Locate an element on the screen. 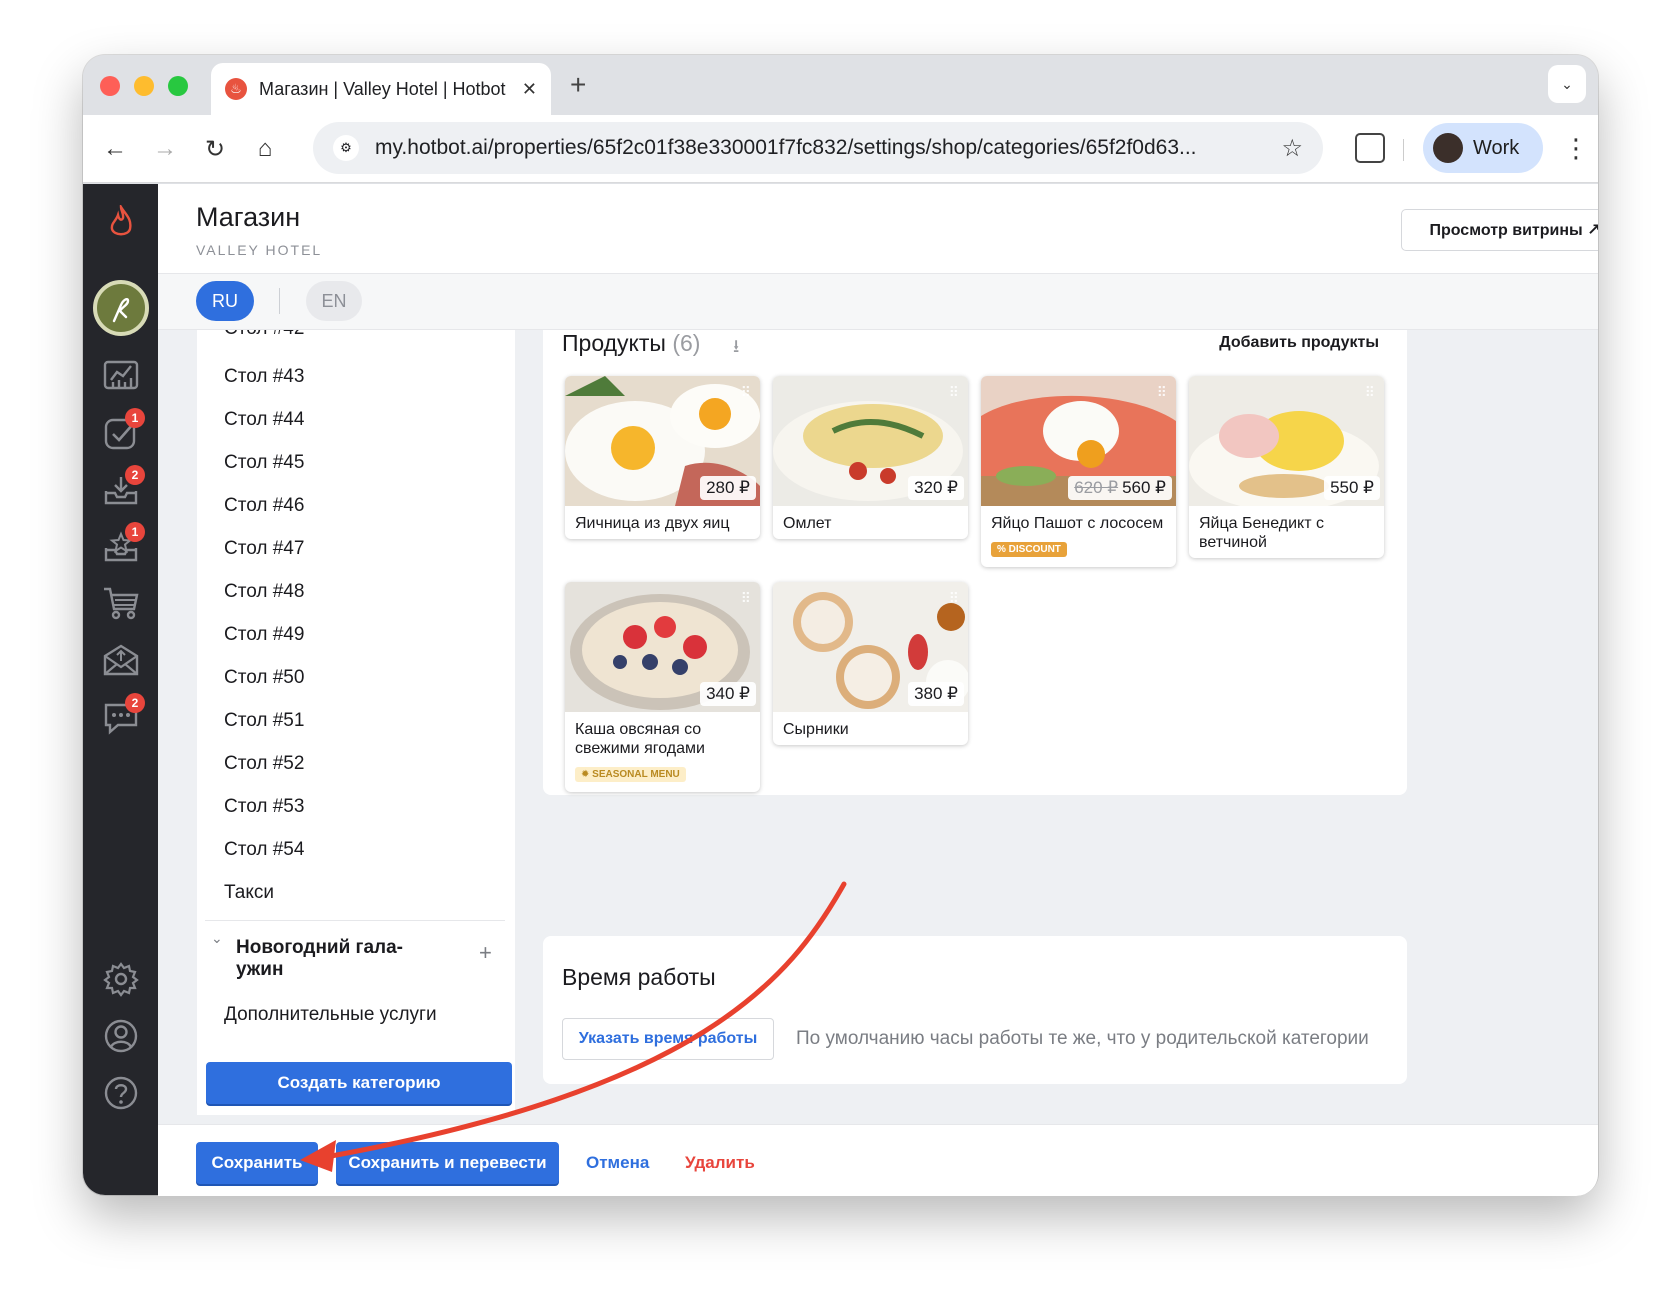 The width and height of the screenshot is (1680, 1303). product-name: Яйца Бенедикт с ветчиной is located at coordinates (1262, 533).